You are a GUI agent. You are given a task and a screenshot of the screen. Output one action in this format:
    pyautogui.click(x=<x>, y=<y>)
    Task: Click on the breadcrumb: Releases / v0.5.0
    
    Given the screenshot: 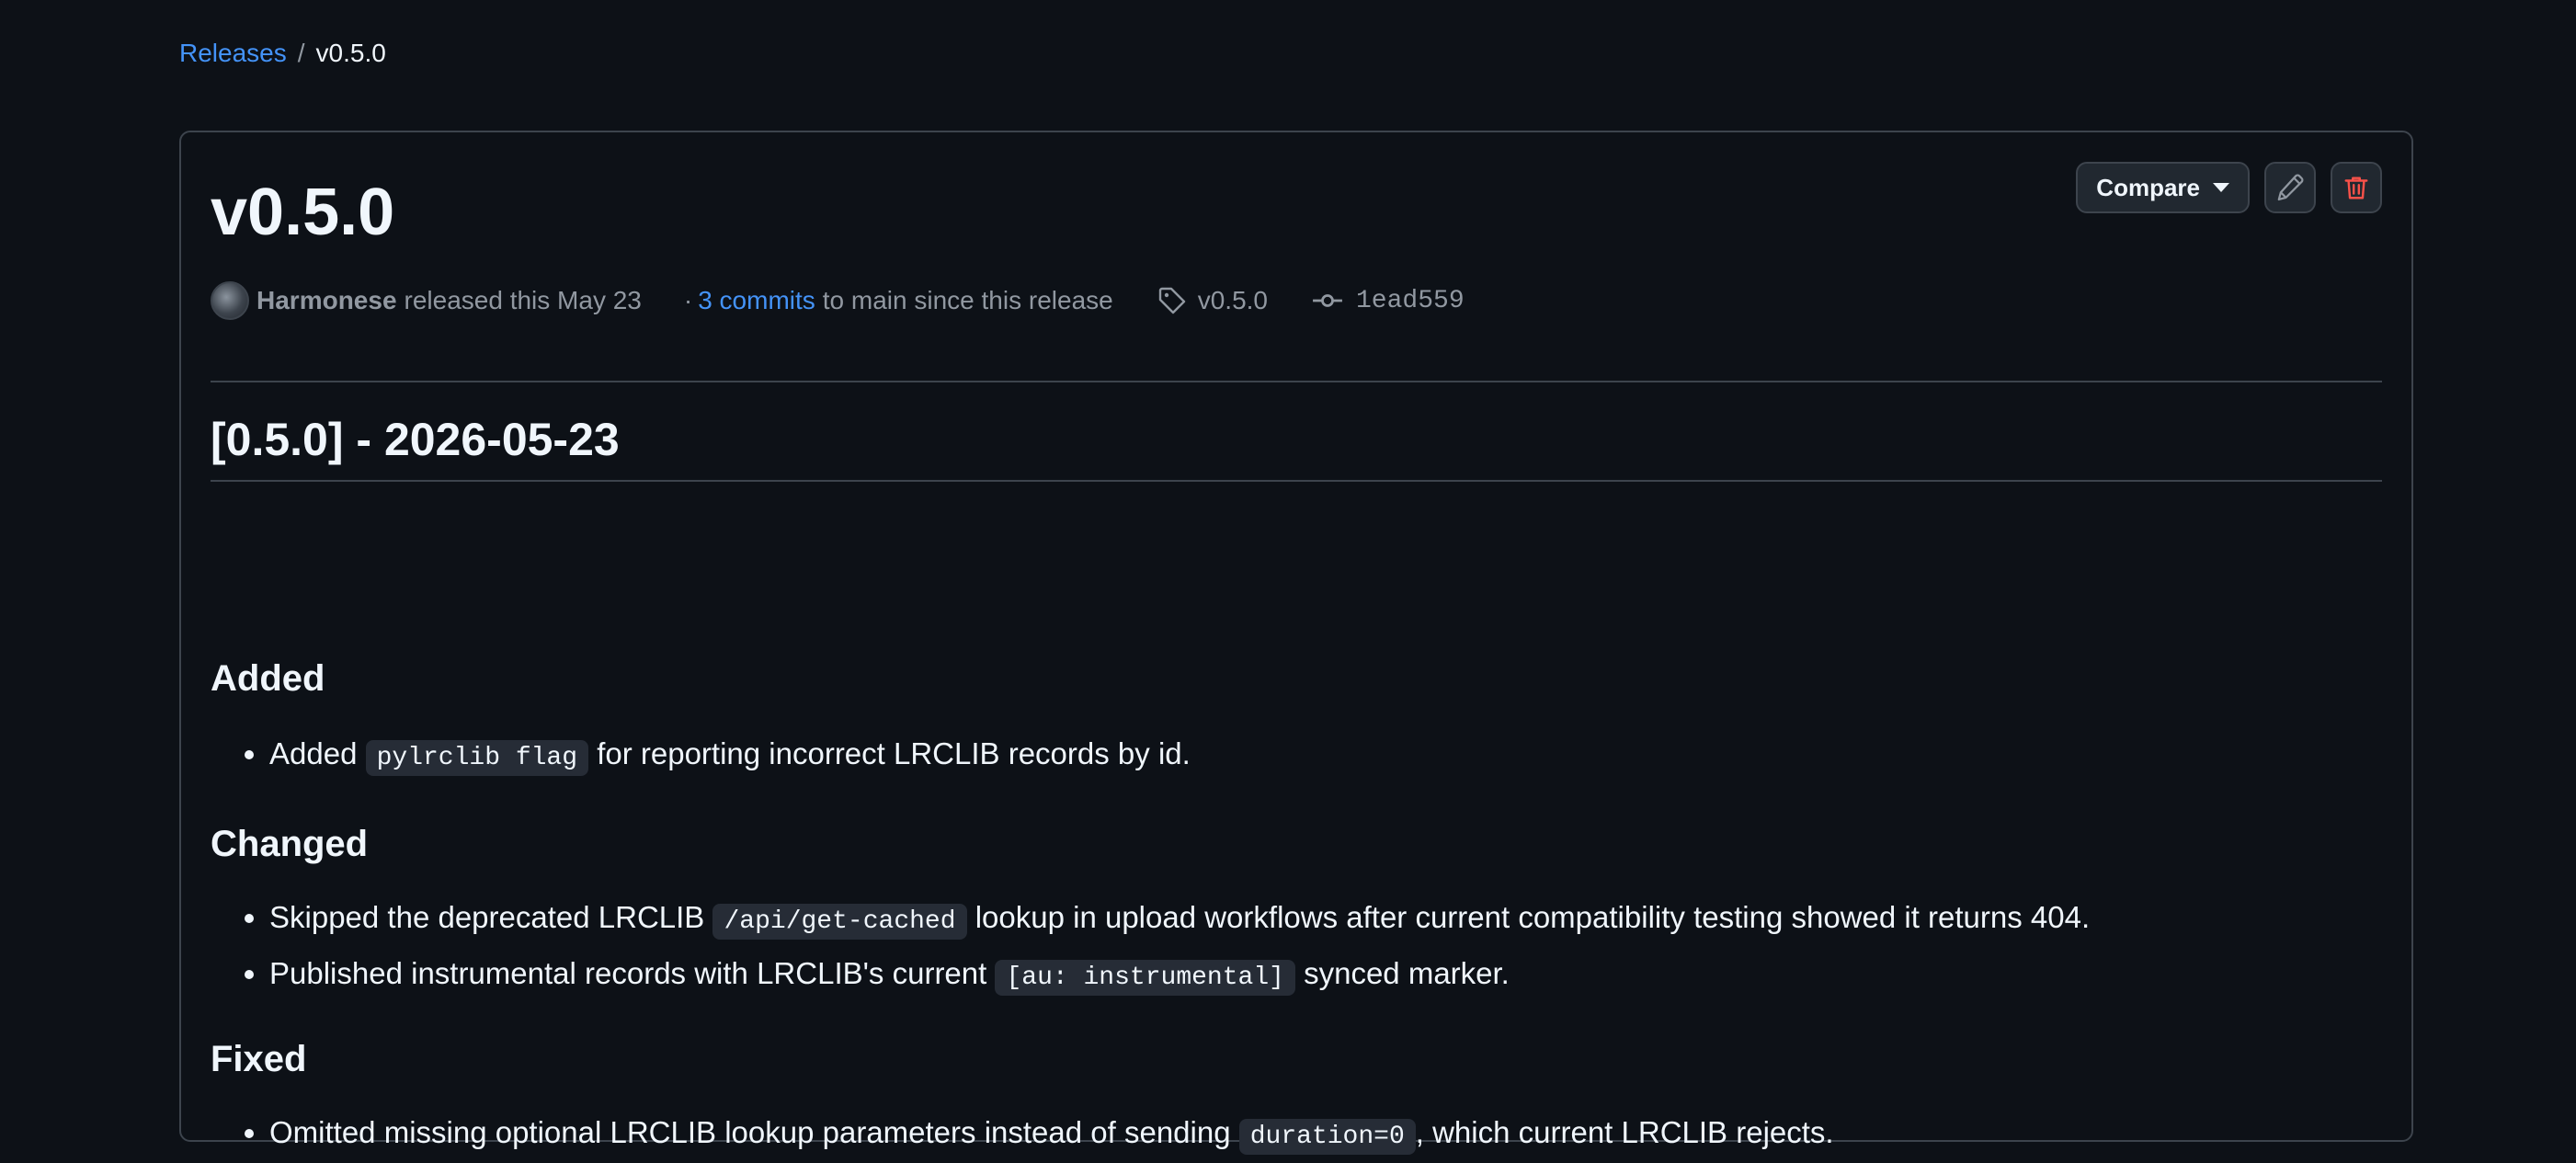 What is the action you would take?
    pyautogui.click(x=282, y=54)
    